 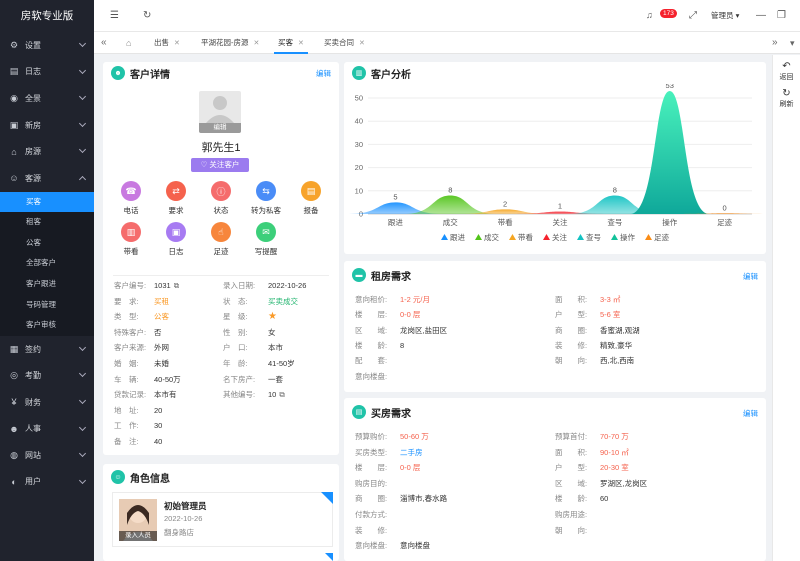 What do you see at coordinates (311, 198) in the screenshot?
I see `action-button: ▤ 报备` at bounding box center [311, 198].